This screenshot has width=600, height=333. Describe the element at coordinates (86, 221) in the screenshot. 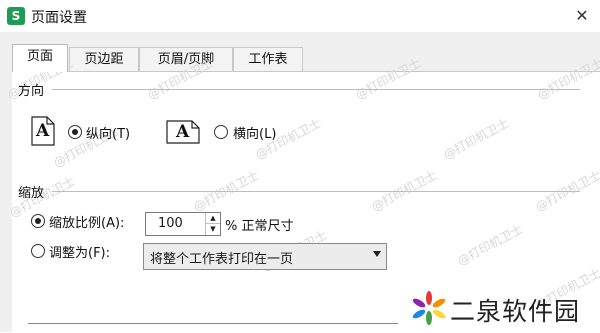

I see `scale-label: 缩放比例(A):` at that location.